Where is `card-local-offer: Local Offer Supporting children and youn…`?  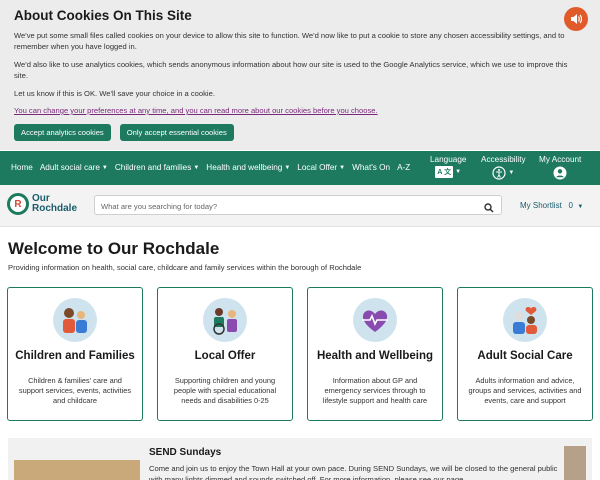
card-local-offer: Local Offer Supporting children and youn… is located at coordinates (225, 354).